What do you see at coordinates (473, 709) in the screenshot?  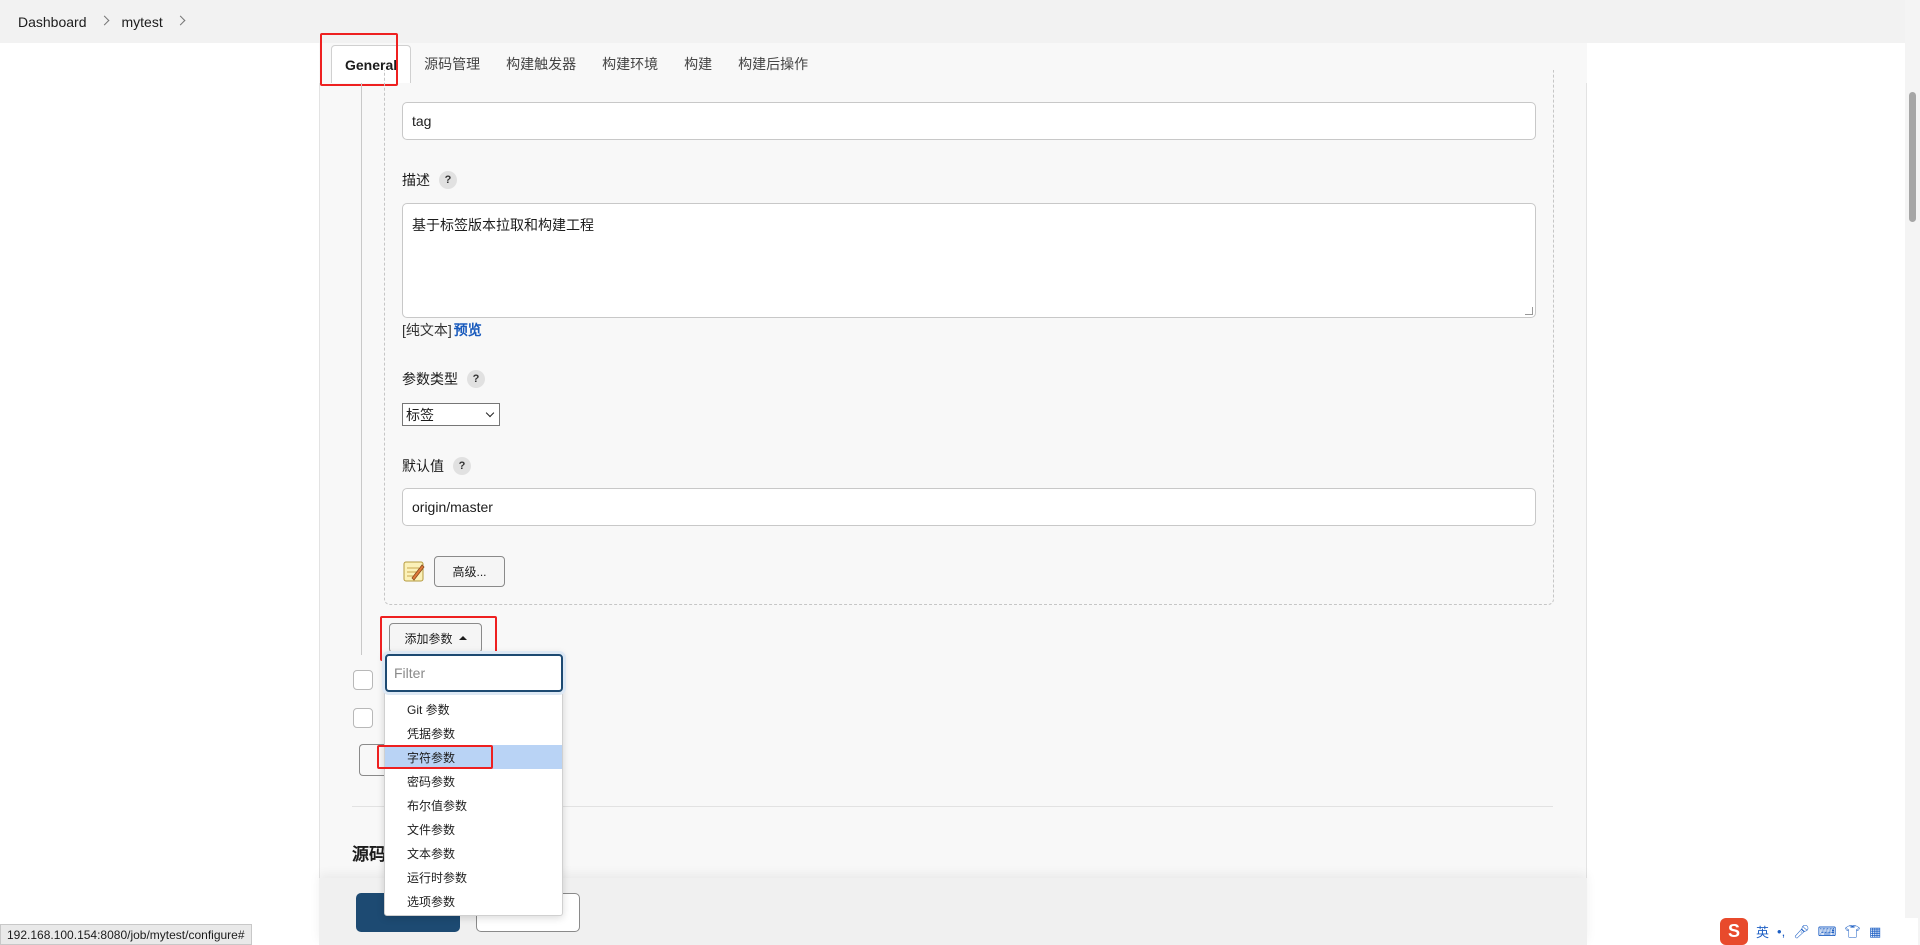 I see `menu-item-git-parameter: Git 参数` at bounding box center [473, 709].